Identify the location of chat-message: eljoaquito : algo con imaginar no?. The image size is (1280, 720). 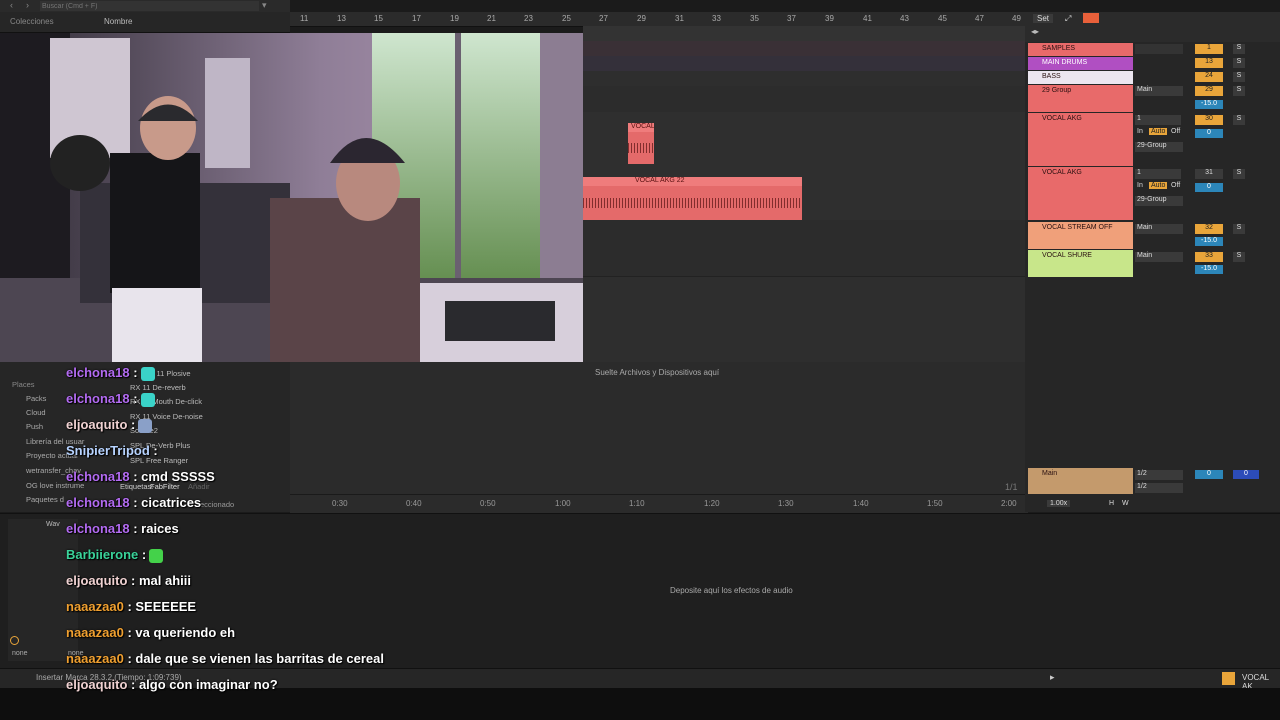
(172, 684).